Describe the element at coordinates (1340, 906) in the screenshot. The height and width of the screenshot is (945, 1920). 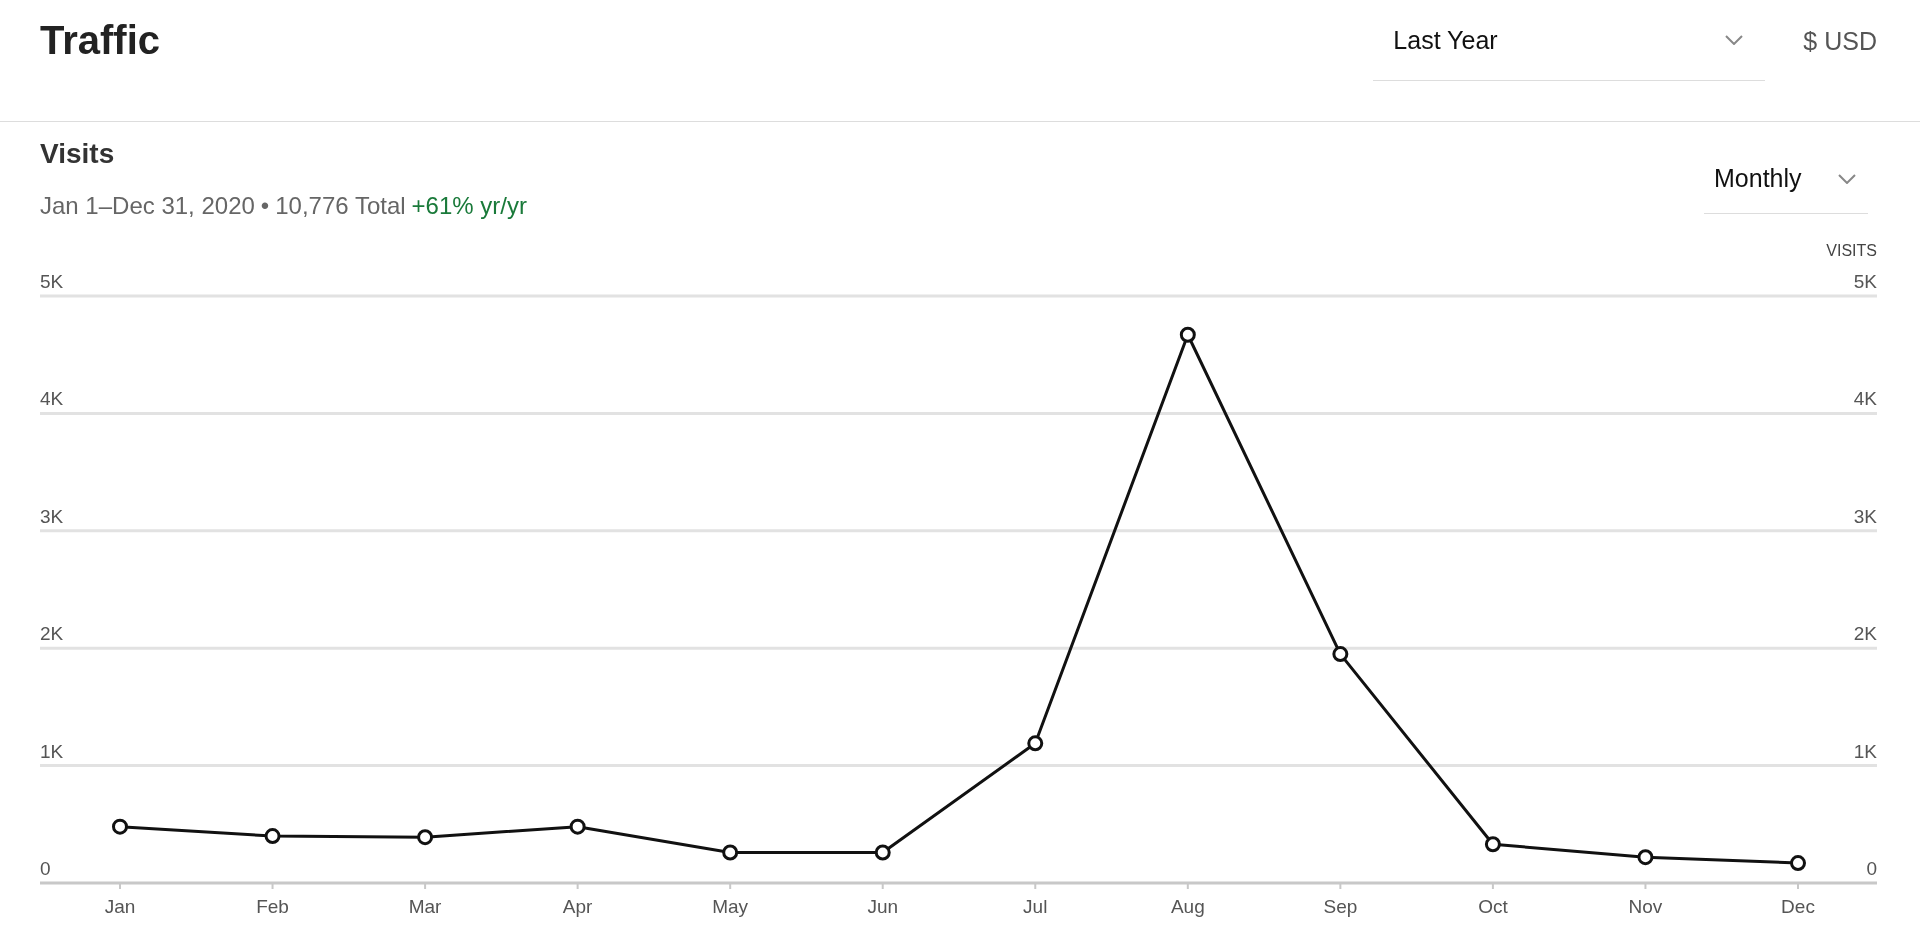
I see `x-axis-label: Sep` at that location.